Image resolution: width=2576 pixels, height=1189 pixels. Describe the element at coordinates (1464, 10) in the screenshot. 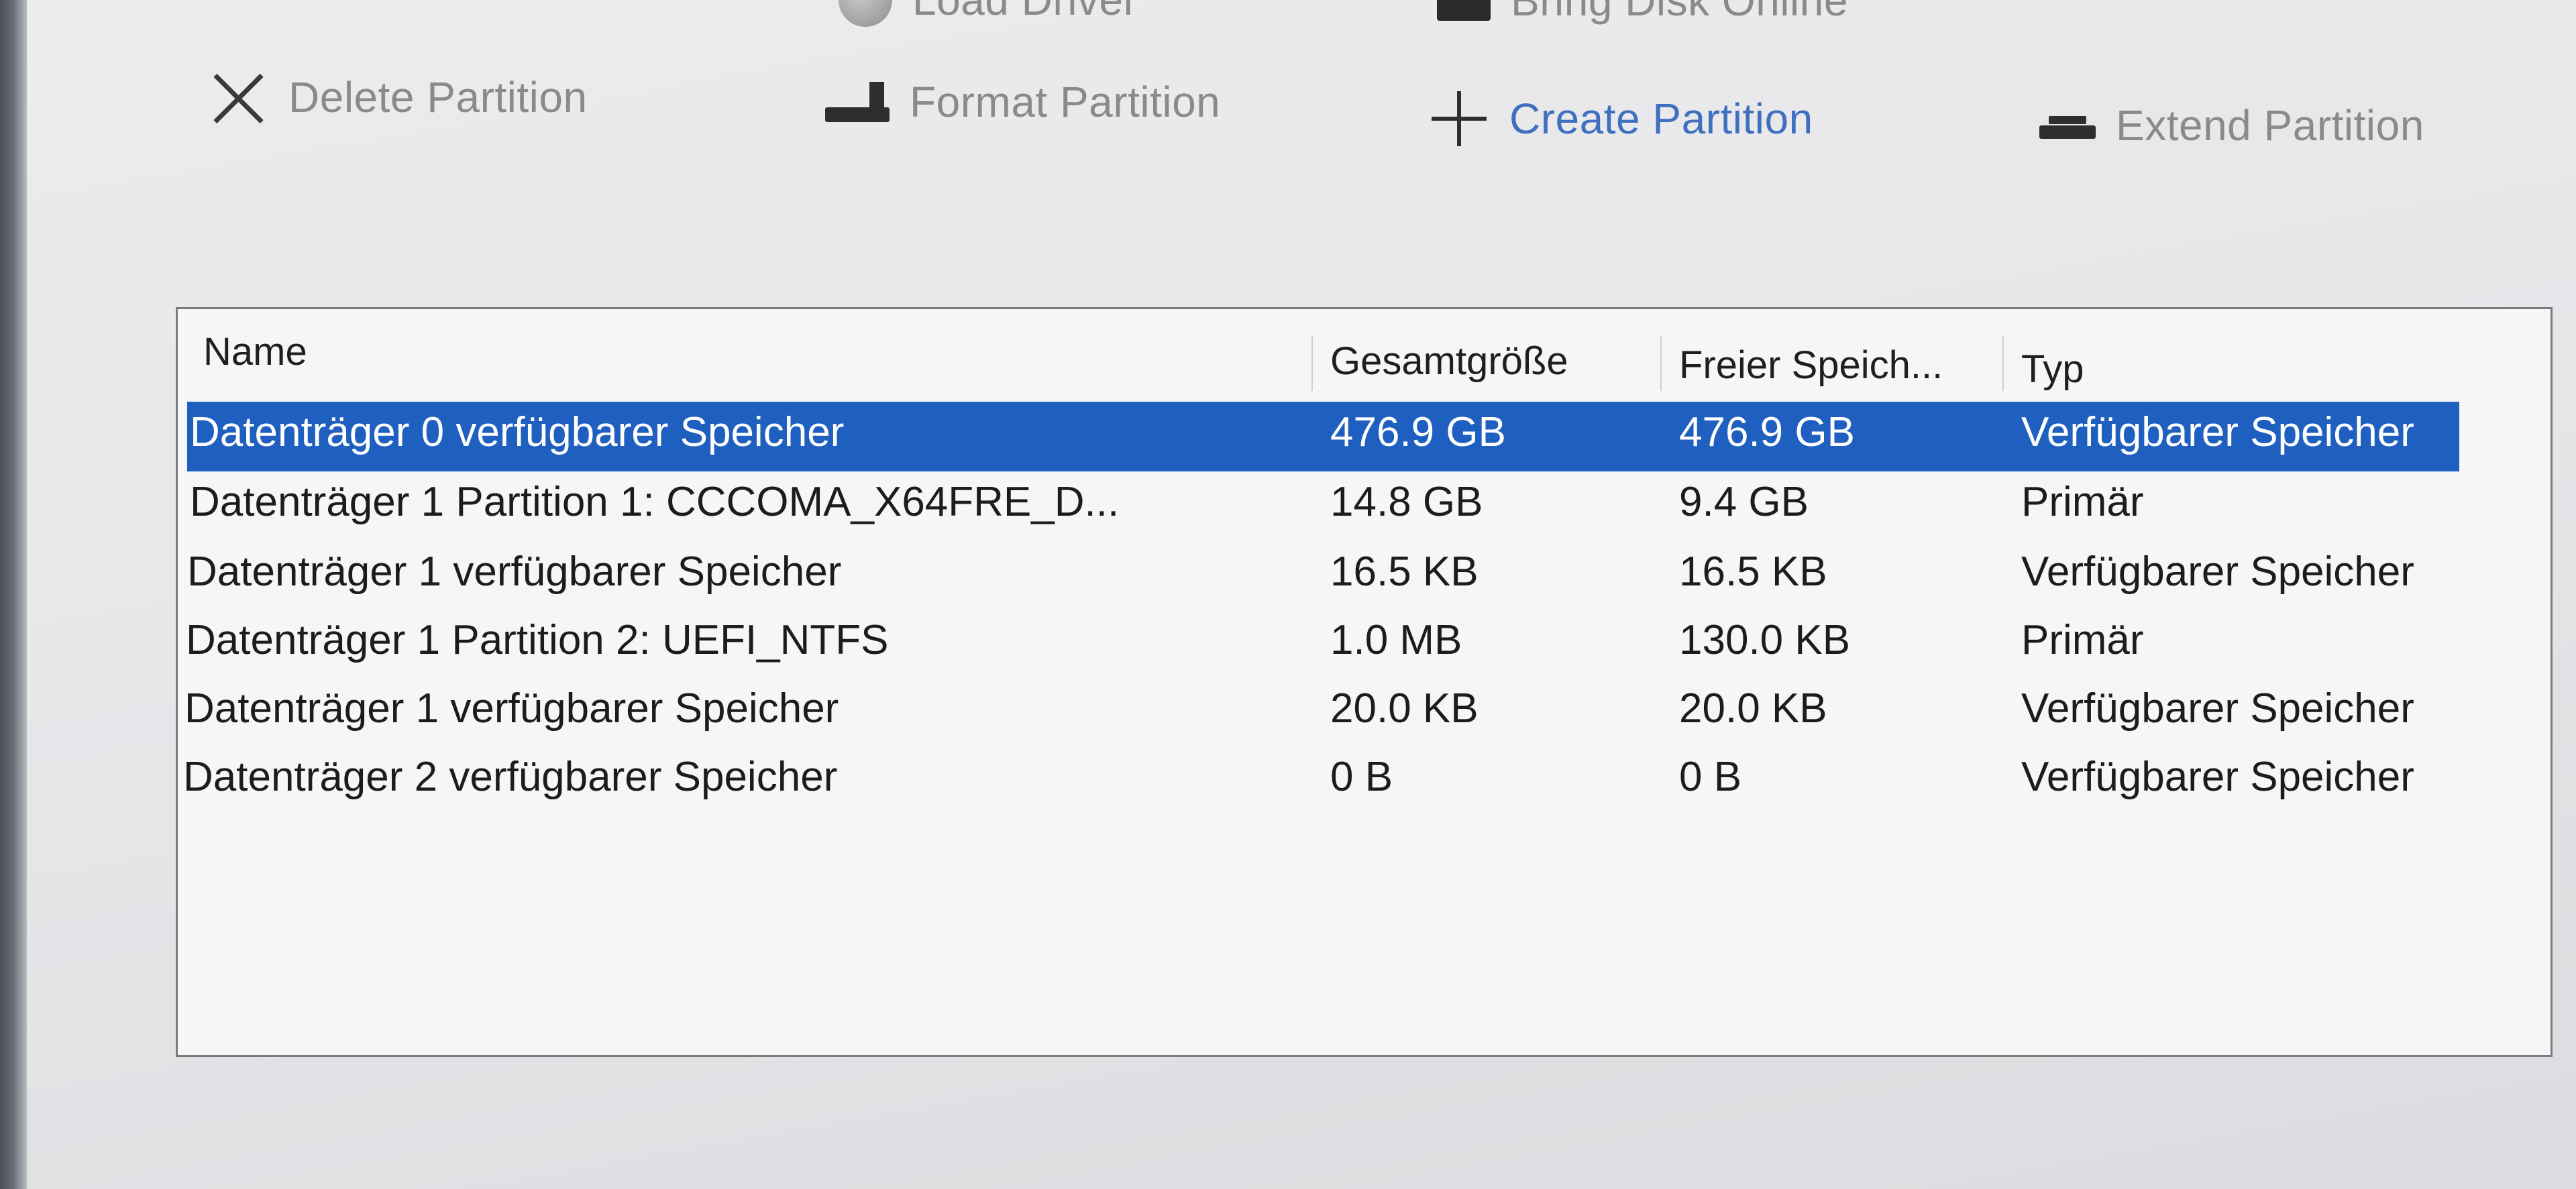

I see `disk-online-icon` at that location.